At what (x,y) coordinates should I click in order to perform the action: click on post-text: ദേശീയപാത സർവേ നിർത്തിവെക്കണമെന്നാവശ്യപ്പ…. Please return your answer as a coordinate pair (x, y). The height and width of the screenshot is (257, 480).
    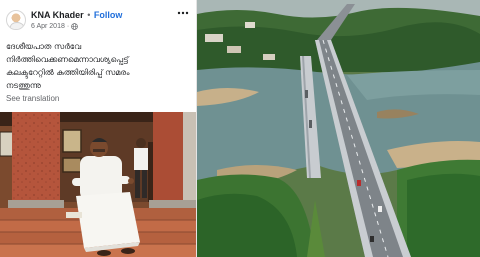
    Looking at the image, I should click on (99, 66).